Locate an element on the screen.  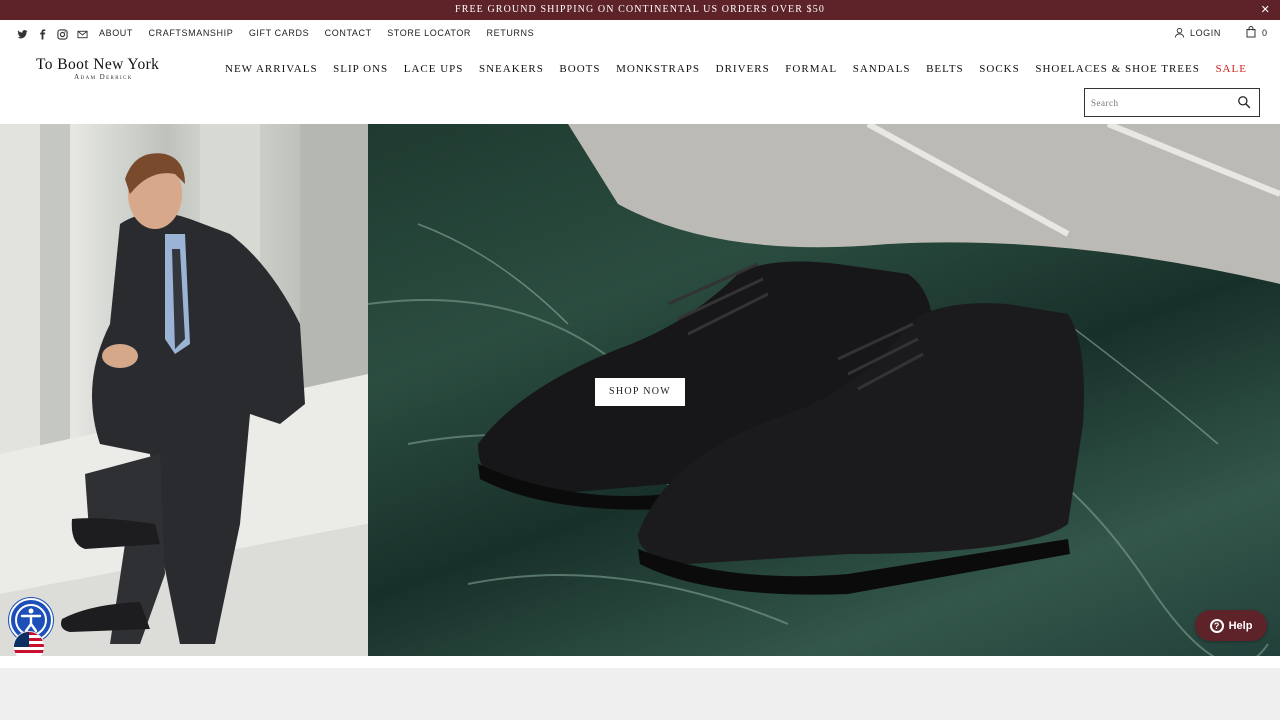
util-link-contact: CONTACT is located at coordinates (348, 33).